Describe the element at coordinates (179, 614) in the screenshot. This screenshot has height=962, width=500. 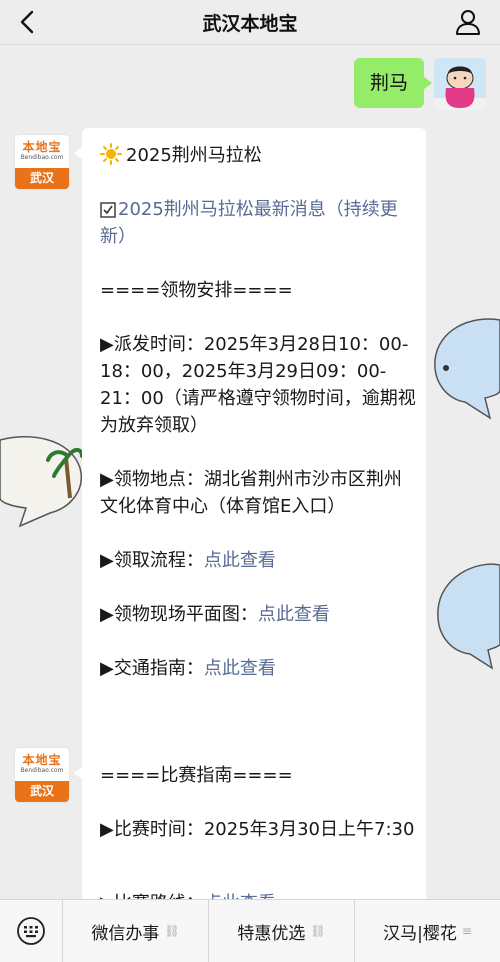
I see `map-label: ▶领物现场平面图：` at that location.